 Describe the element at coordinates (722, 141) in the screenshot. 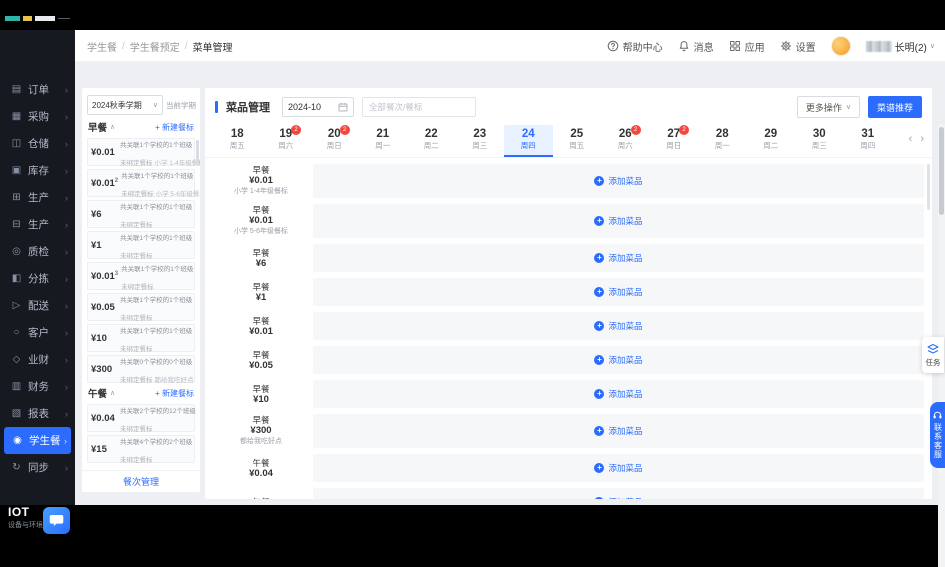

I see `date-cell: 28 周一` at that location.